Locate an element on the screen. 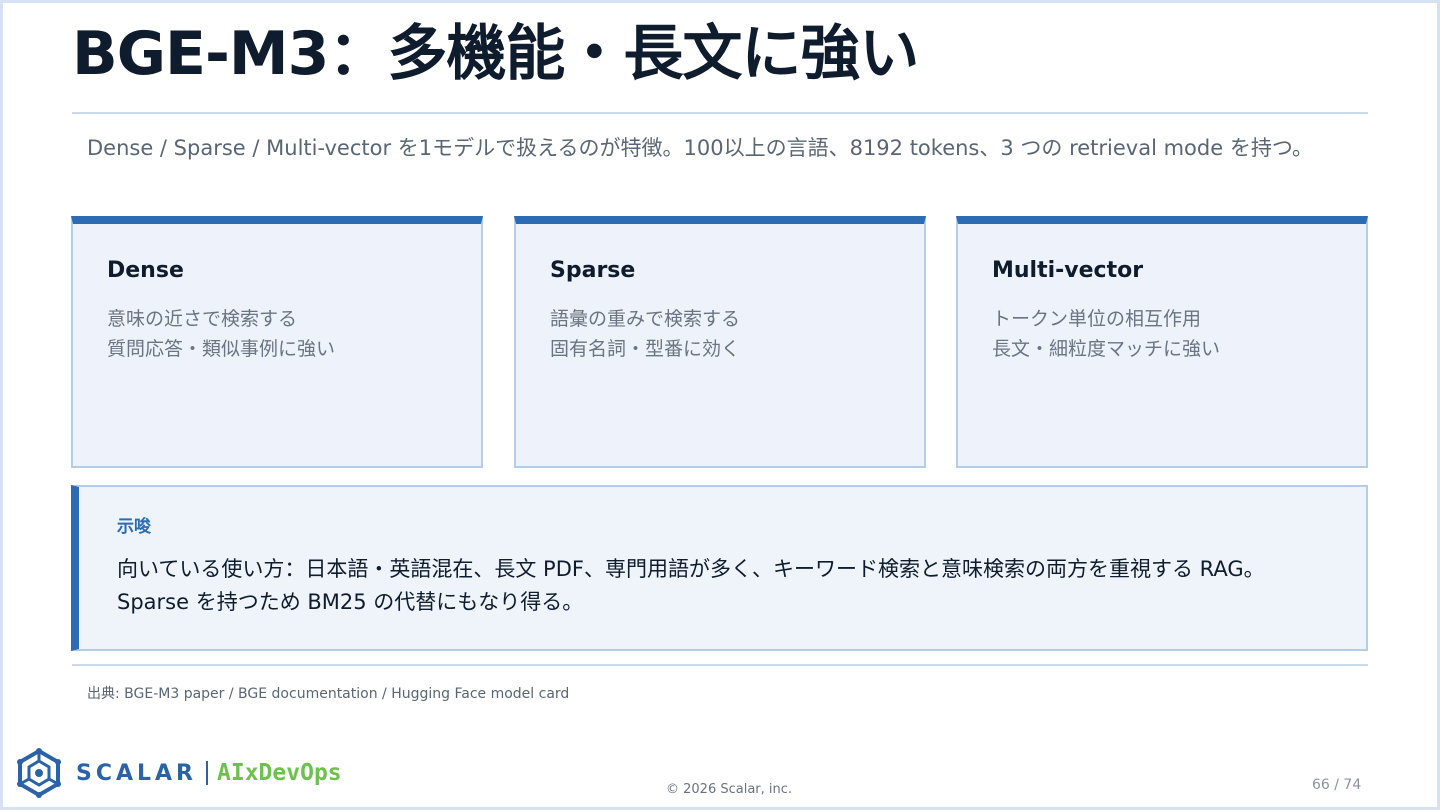  card-line: 意味の近さで検索する is located at coordinates (202, 319).